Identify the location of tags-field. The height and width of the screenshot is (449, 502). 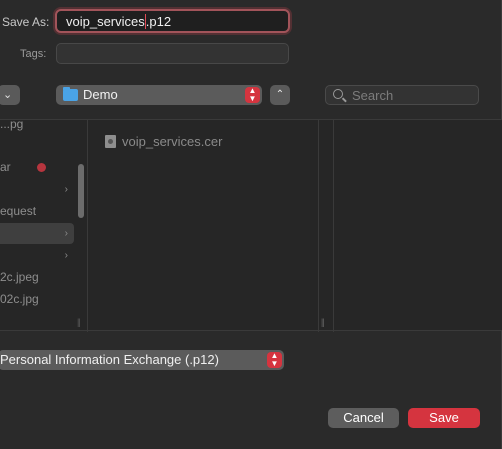
(172, 53).